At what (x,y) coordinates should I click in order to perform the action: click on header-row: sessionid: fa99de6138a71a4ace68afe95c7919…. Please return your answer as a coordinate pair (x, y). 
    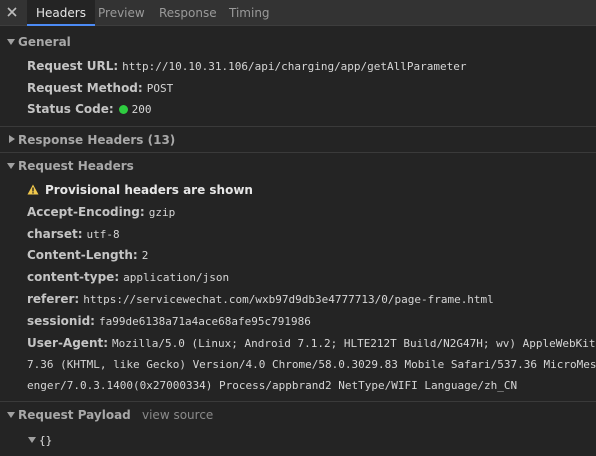
    Looking at the image, I should click on (169, 321).